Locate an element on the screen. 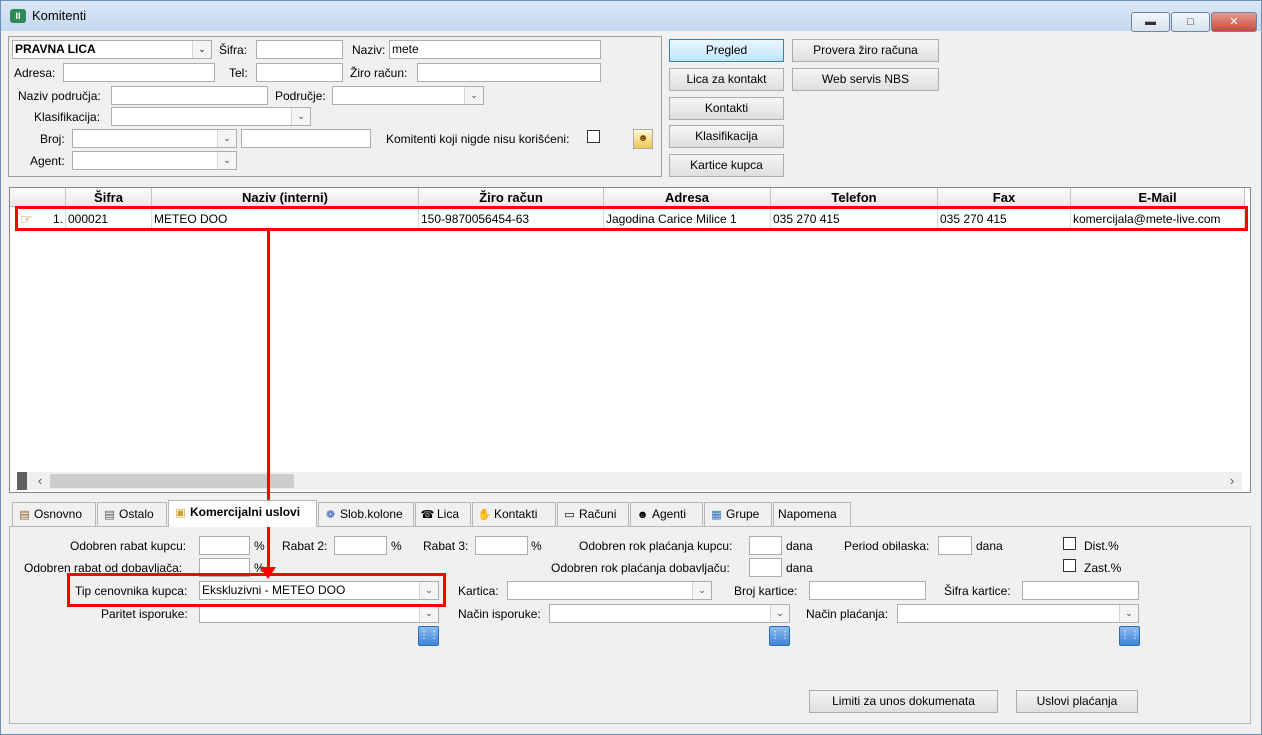 Image resolution: width=1262 pixels, height=735 pixels. tab-agenti: ☻ Agenti is located at coordinates (666, 514).